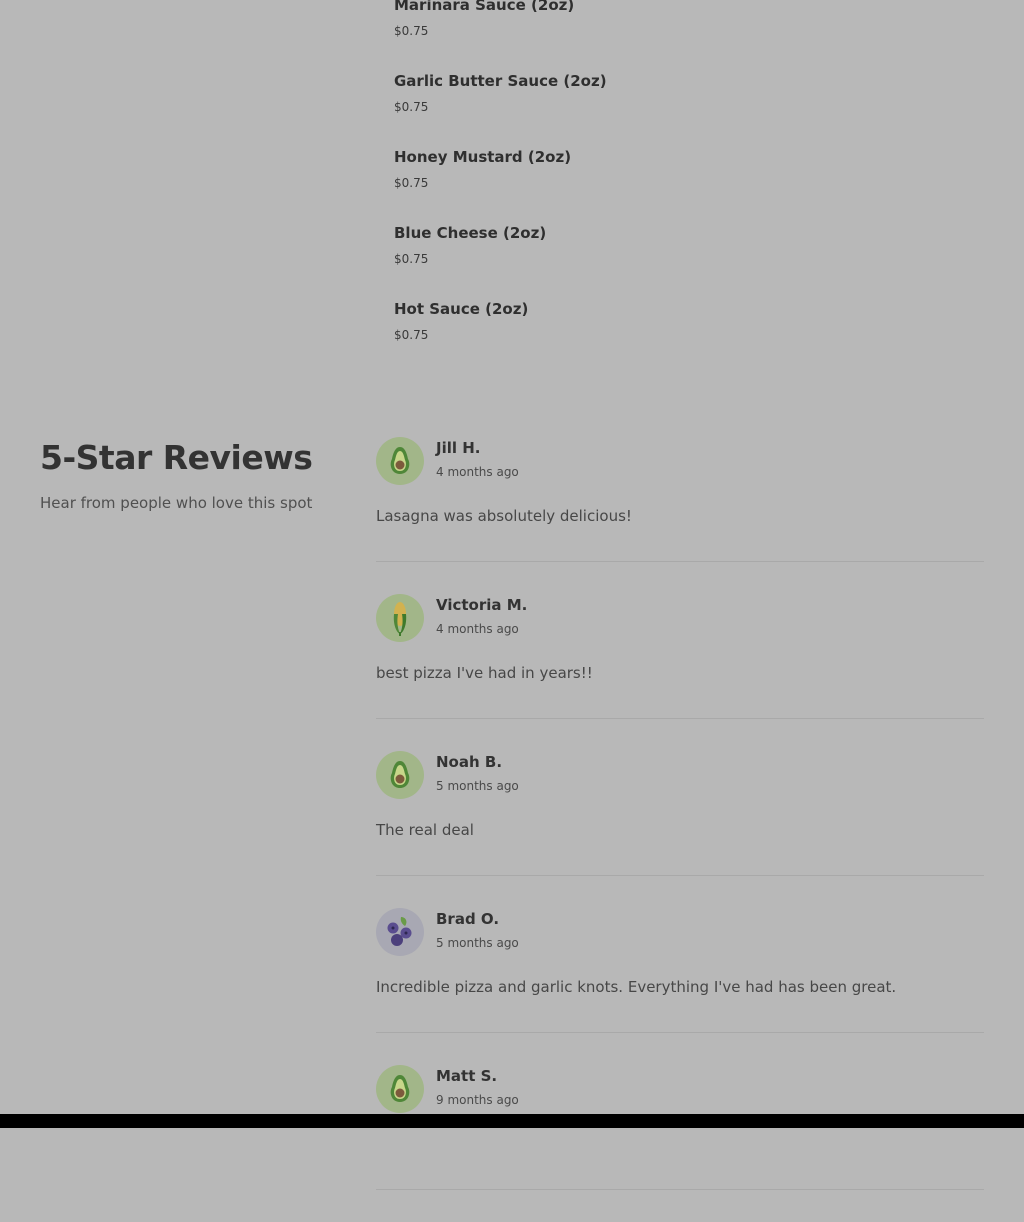  What do you see at coordinates (504, 516) in the screenshot?
I see `review-text: Lasagna was absolutely delicious!` at bounding box center [504, 516].